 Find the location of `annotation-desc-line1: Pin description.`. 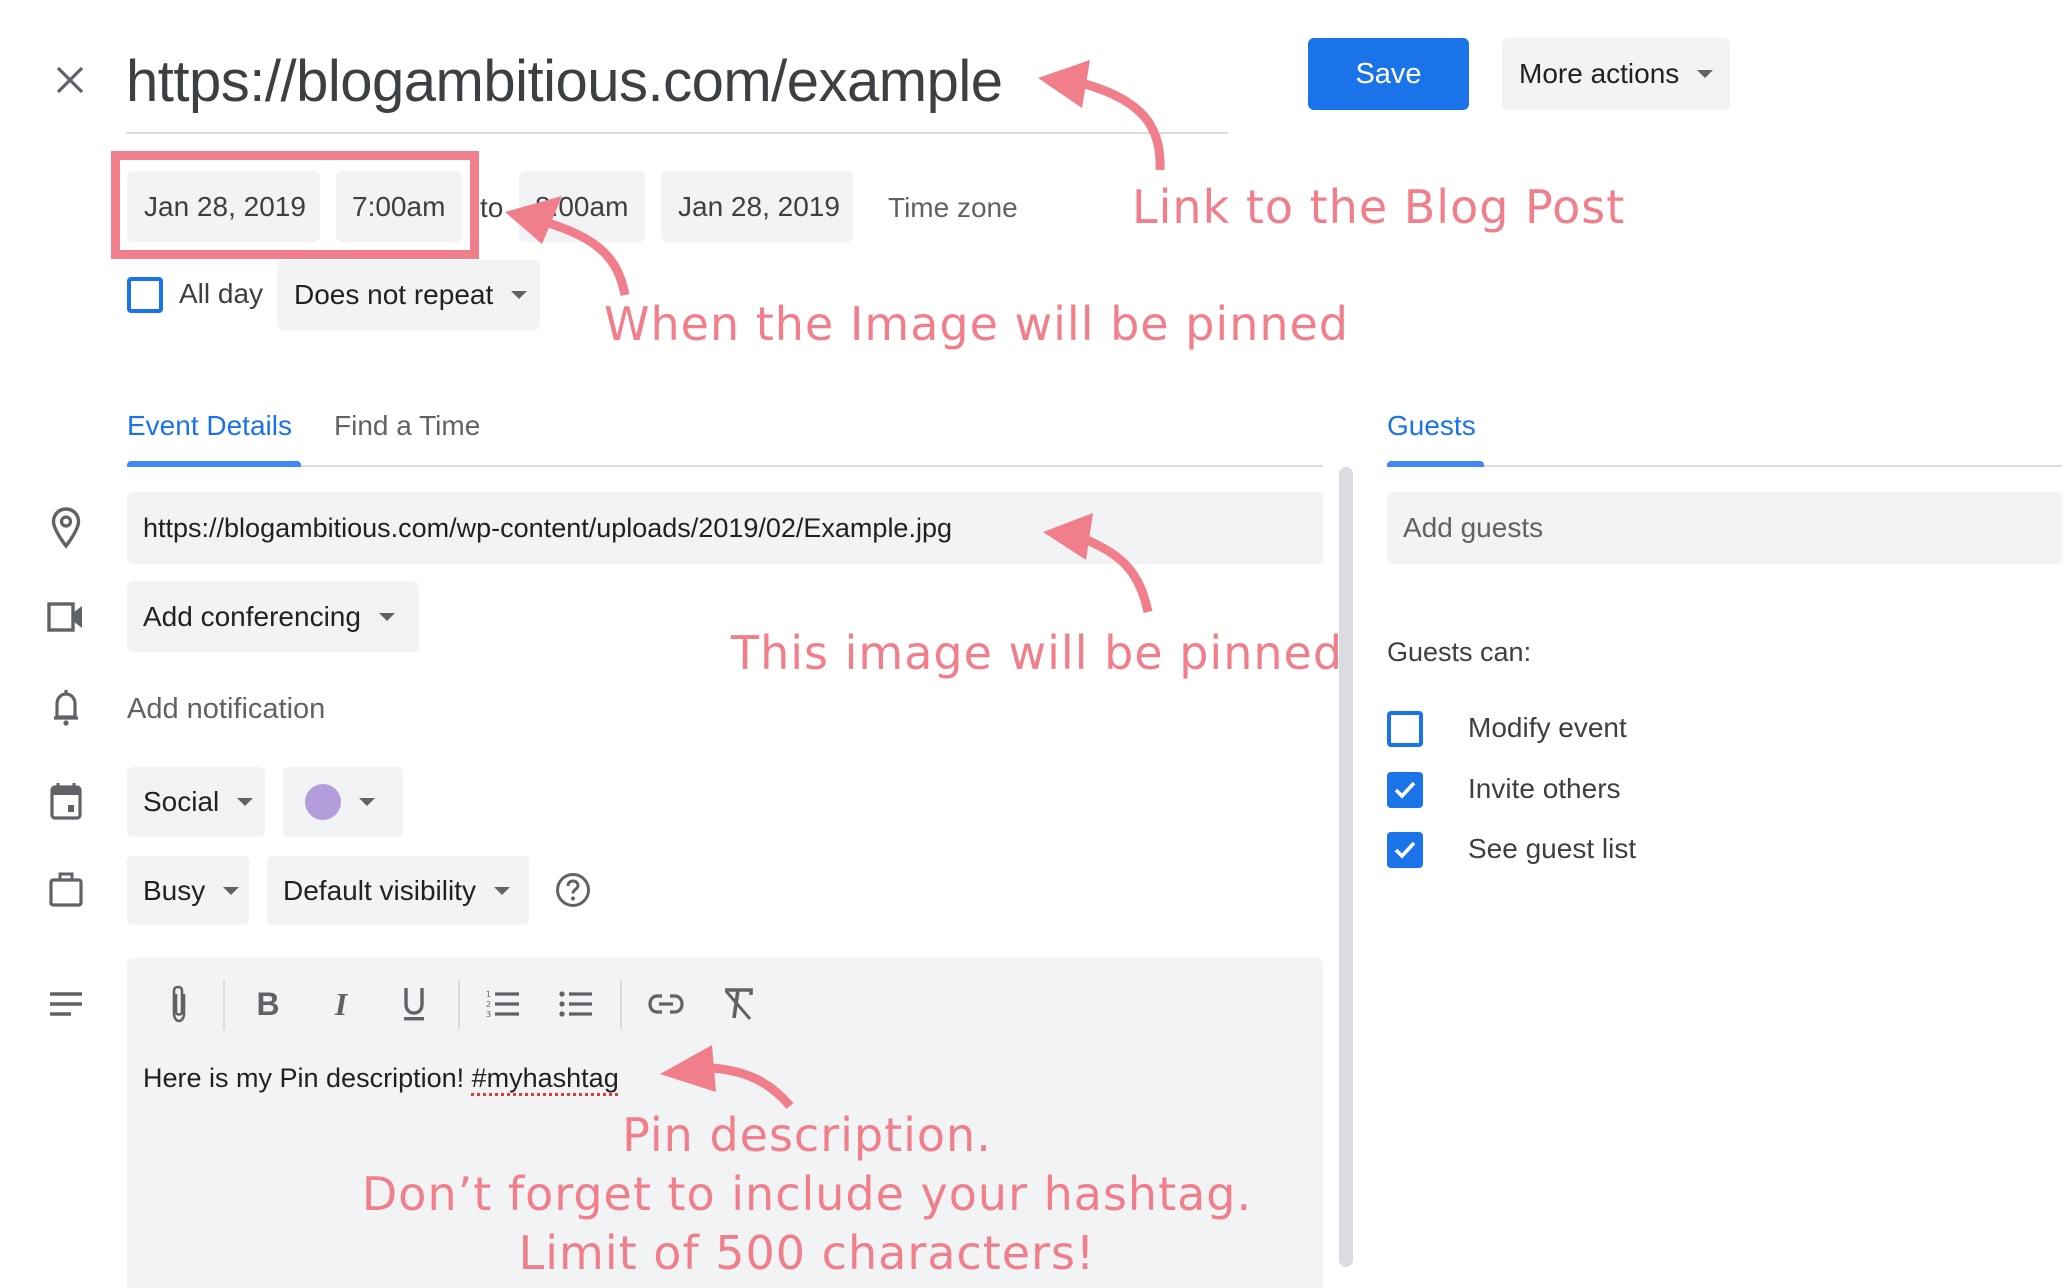

annotation-desc-line1: Pin description. is located at coordinates (807, 1135).